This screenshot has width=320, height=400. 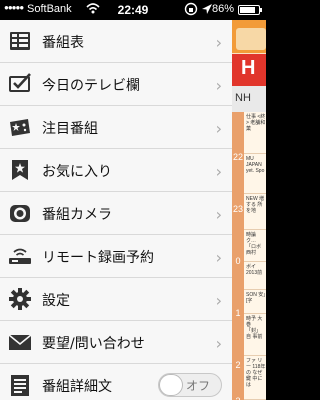 I want to click on program-cell: ファ リー 118年の なぜ鍵 中には, so click(x=255, y=378).